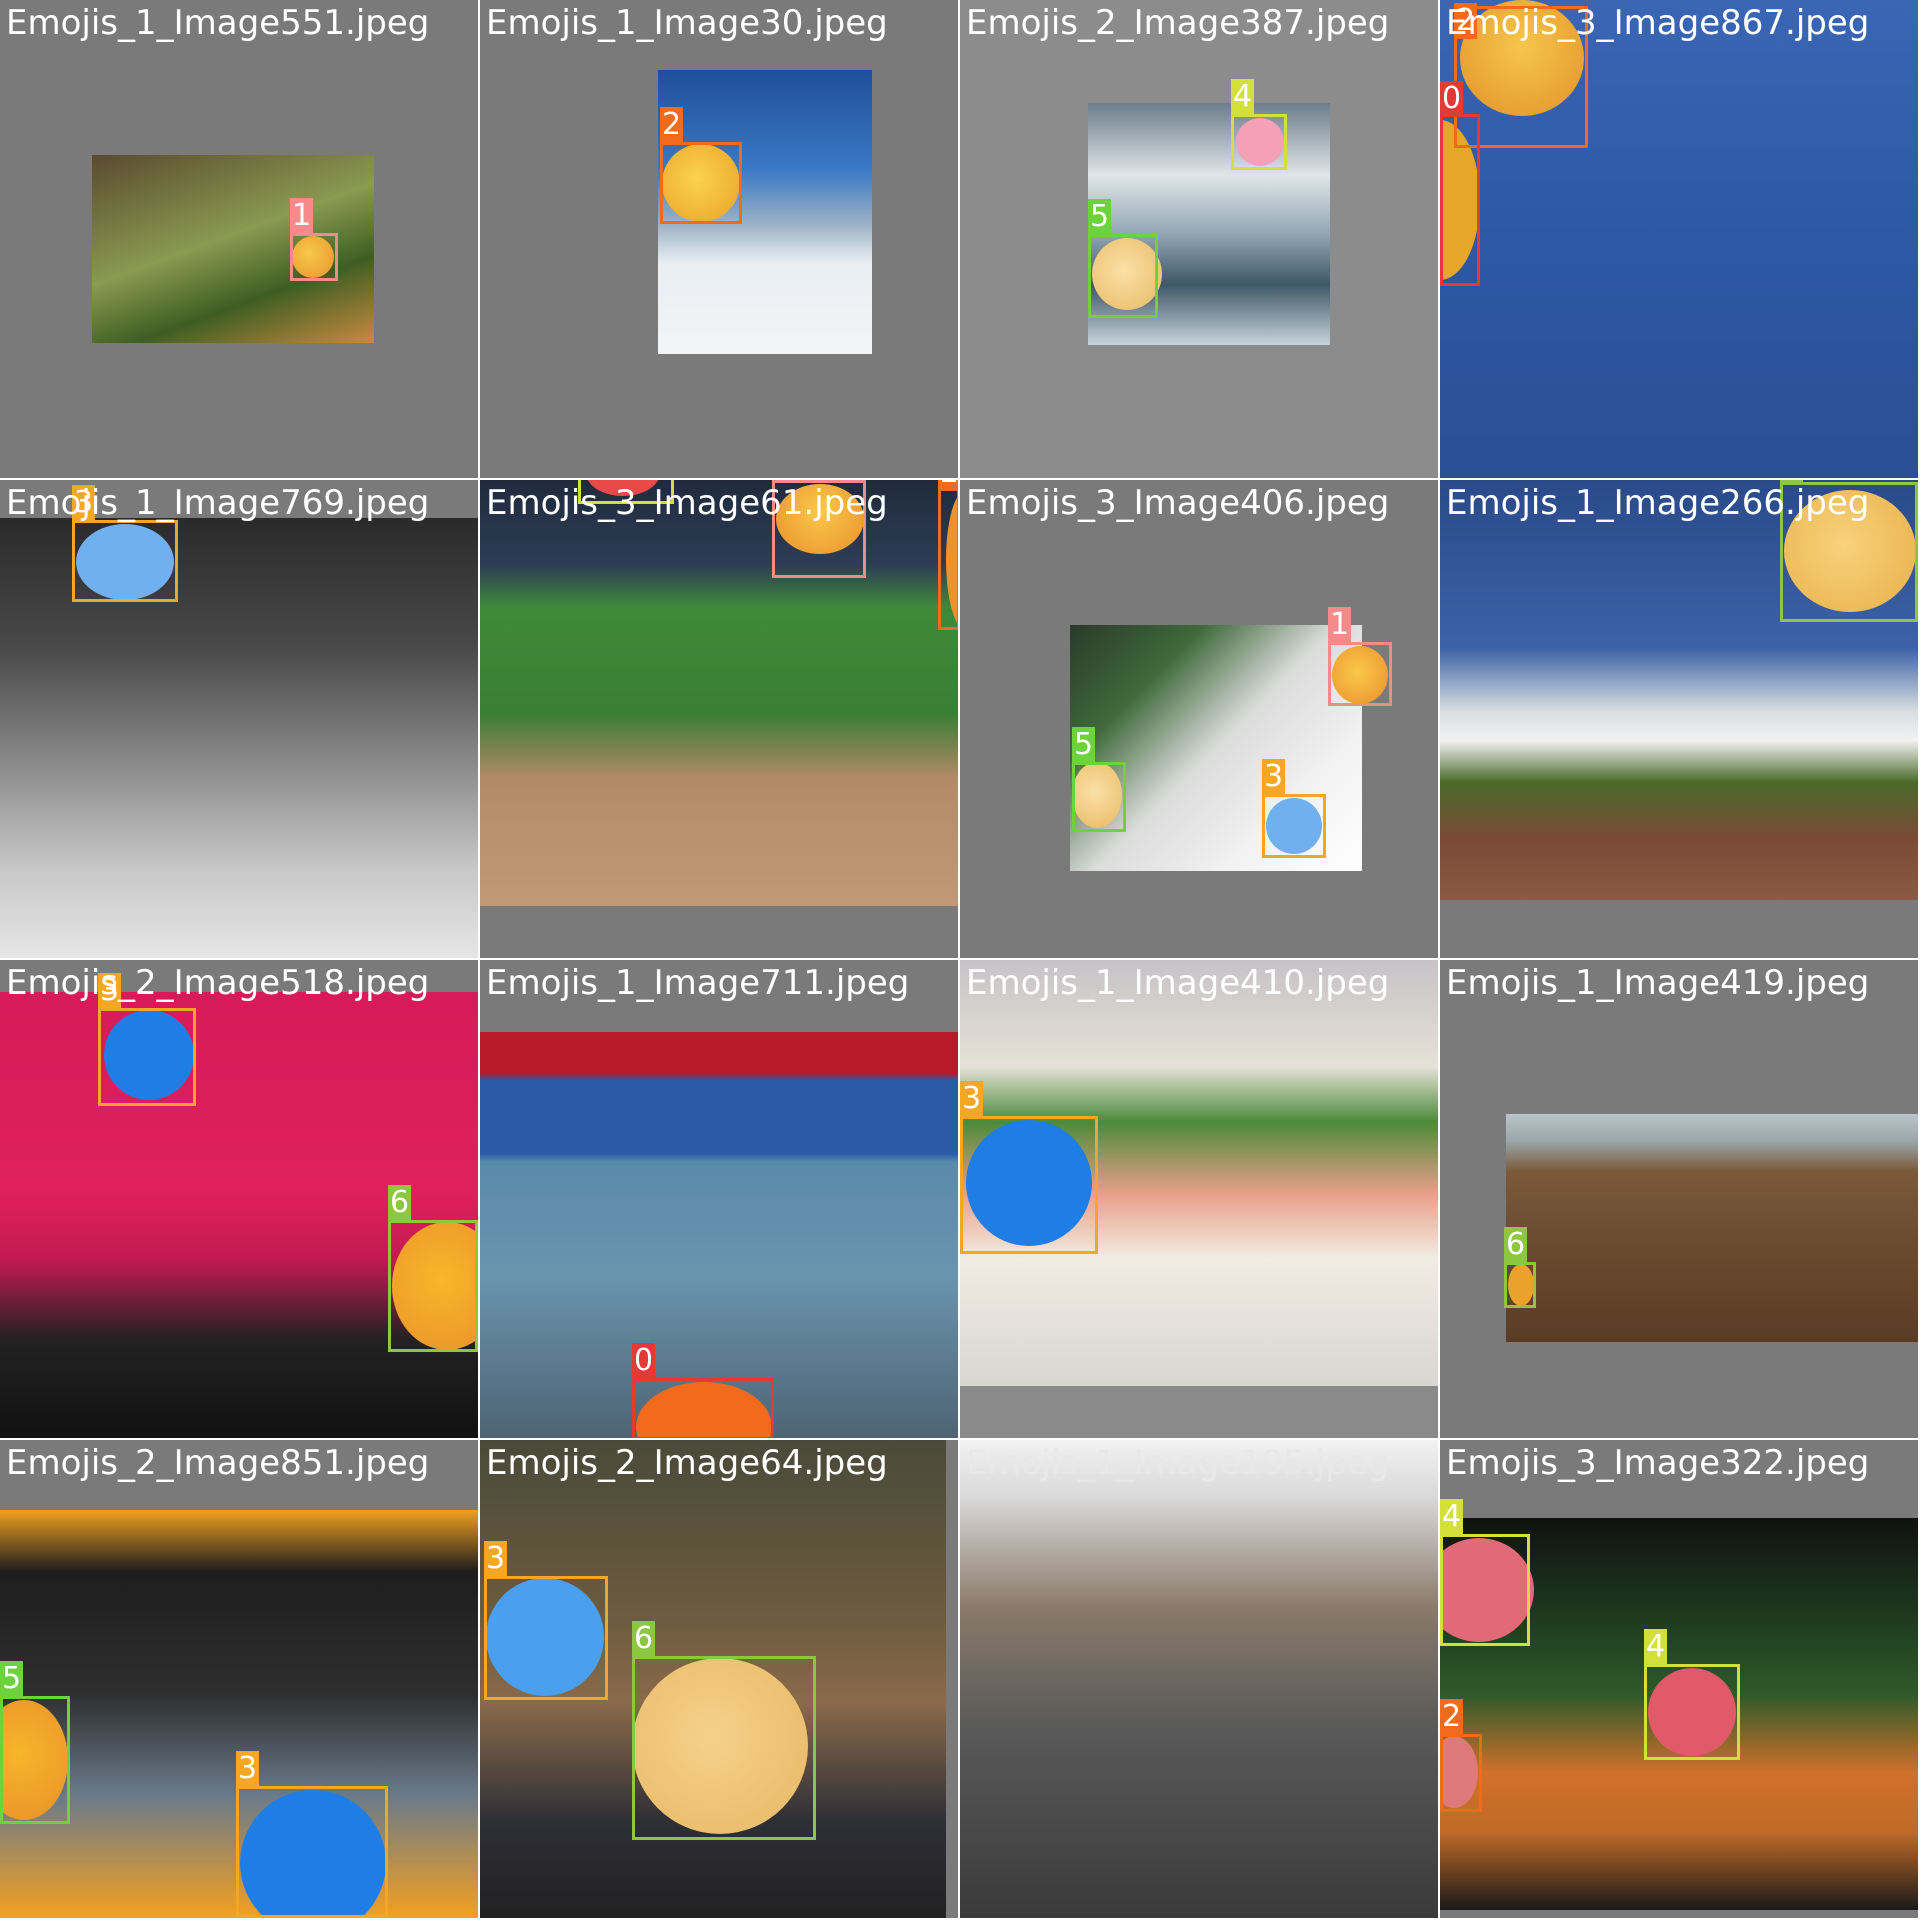  What do you see at coordinates (1199, 719) in the screenshot?
I see `tile: 1 5 3 Emojis_3_Image406.jpeg` at bounding box center [1199, 719].